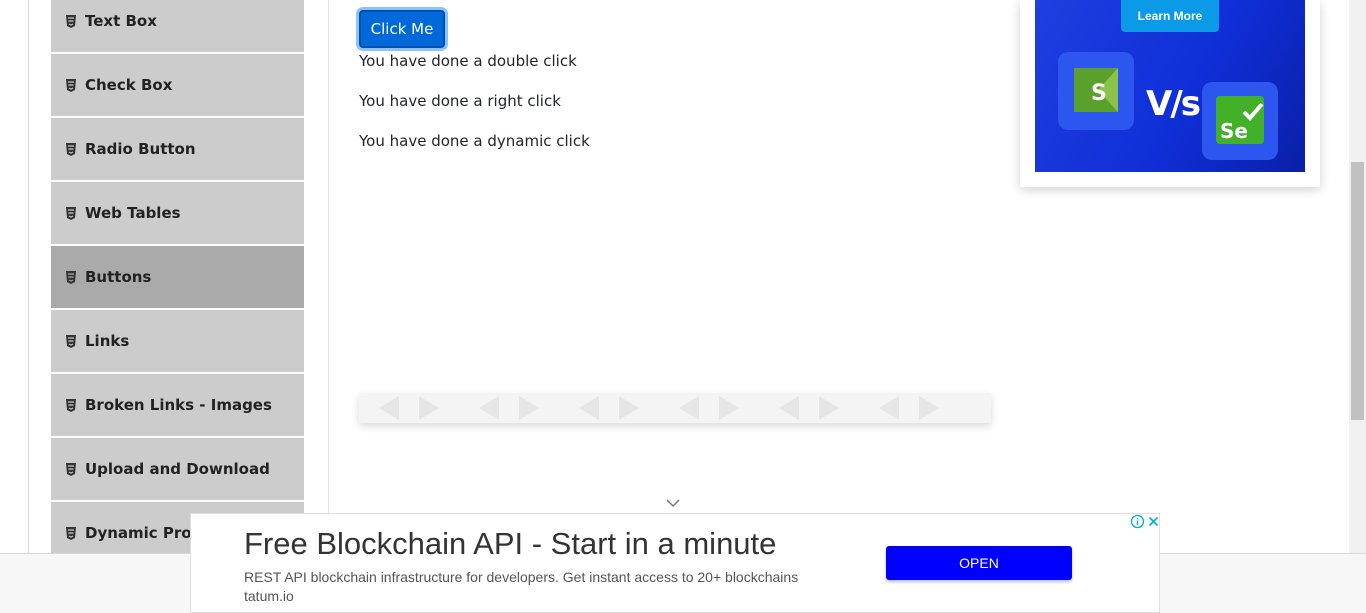  I want to click on sidebar-item-check-box: Check Box, so click(177, 86).